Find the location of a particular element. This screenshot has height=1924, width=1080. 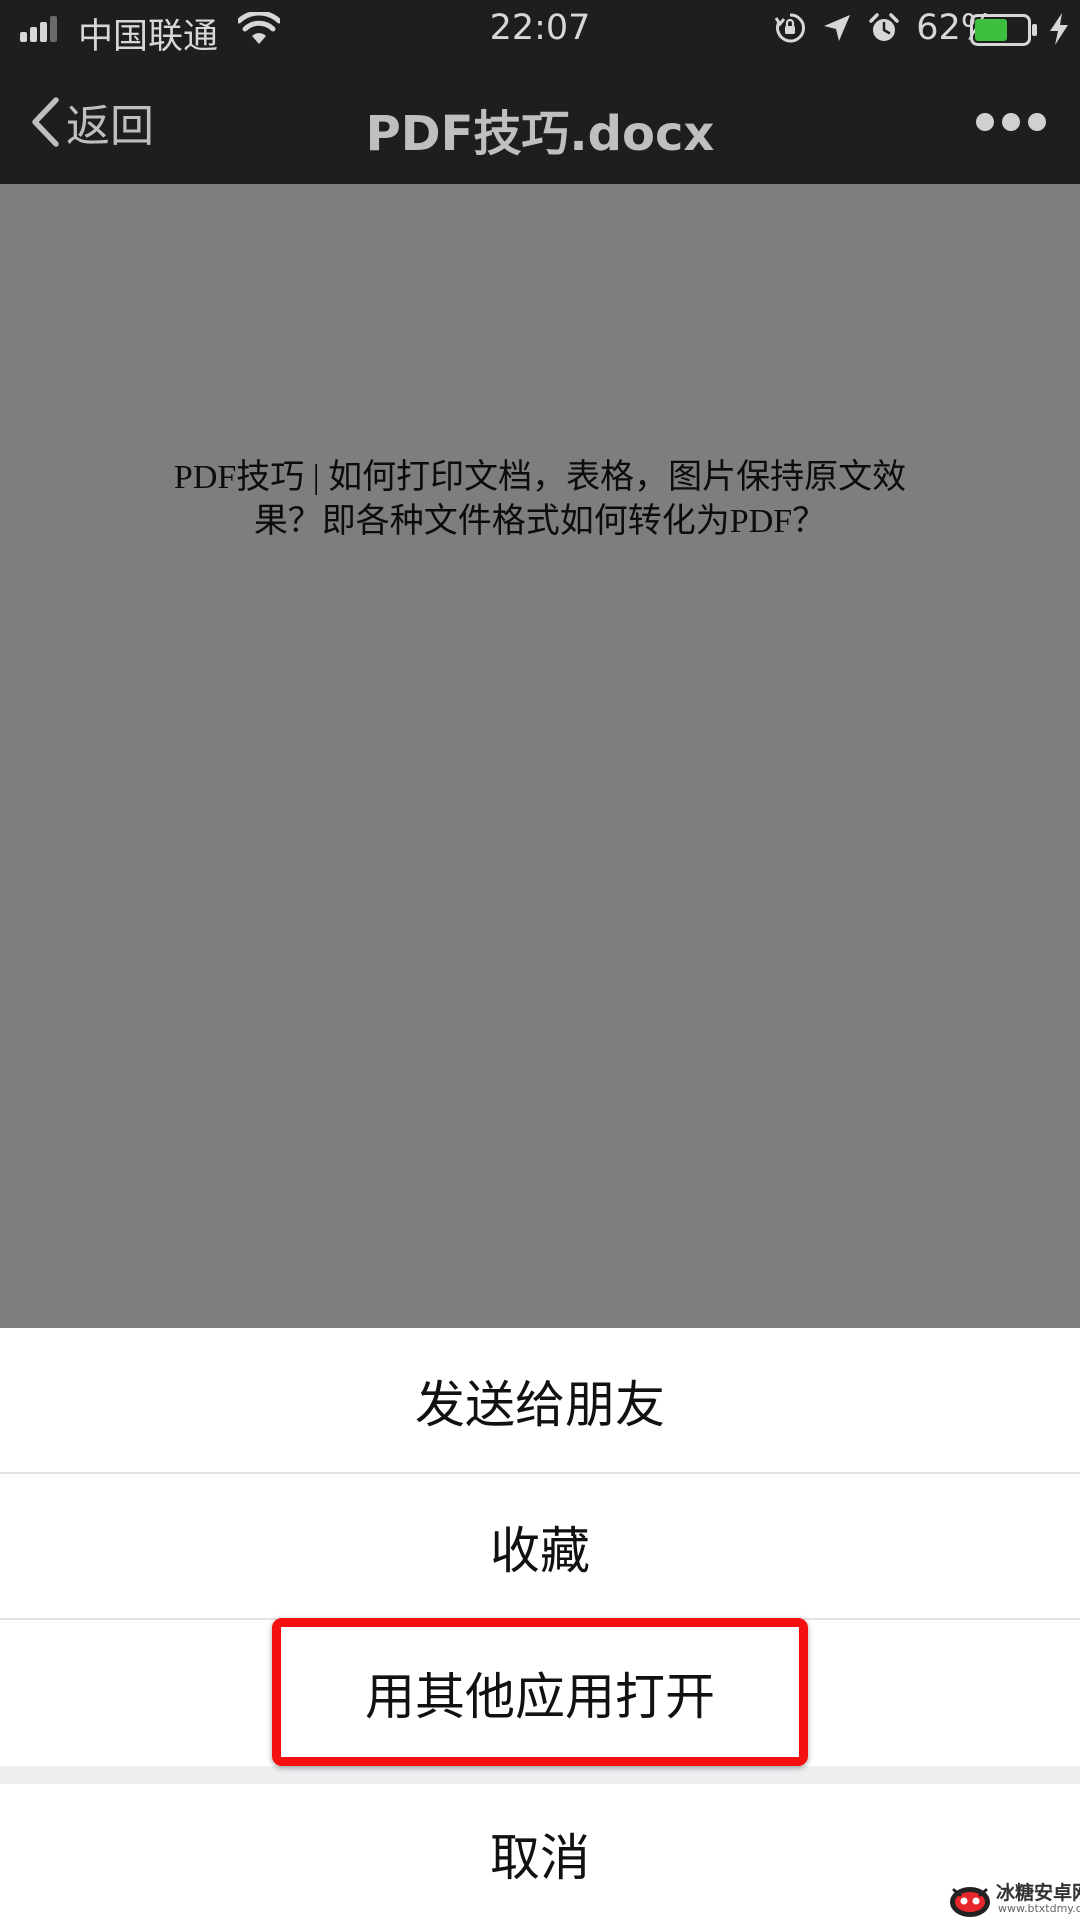

more-button is located at coordinates (1011, 122).